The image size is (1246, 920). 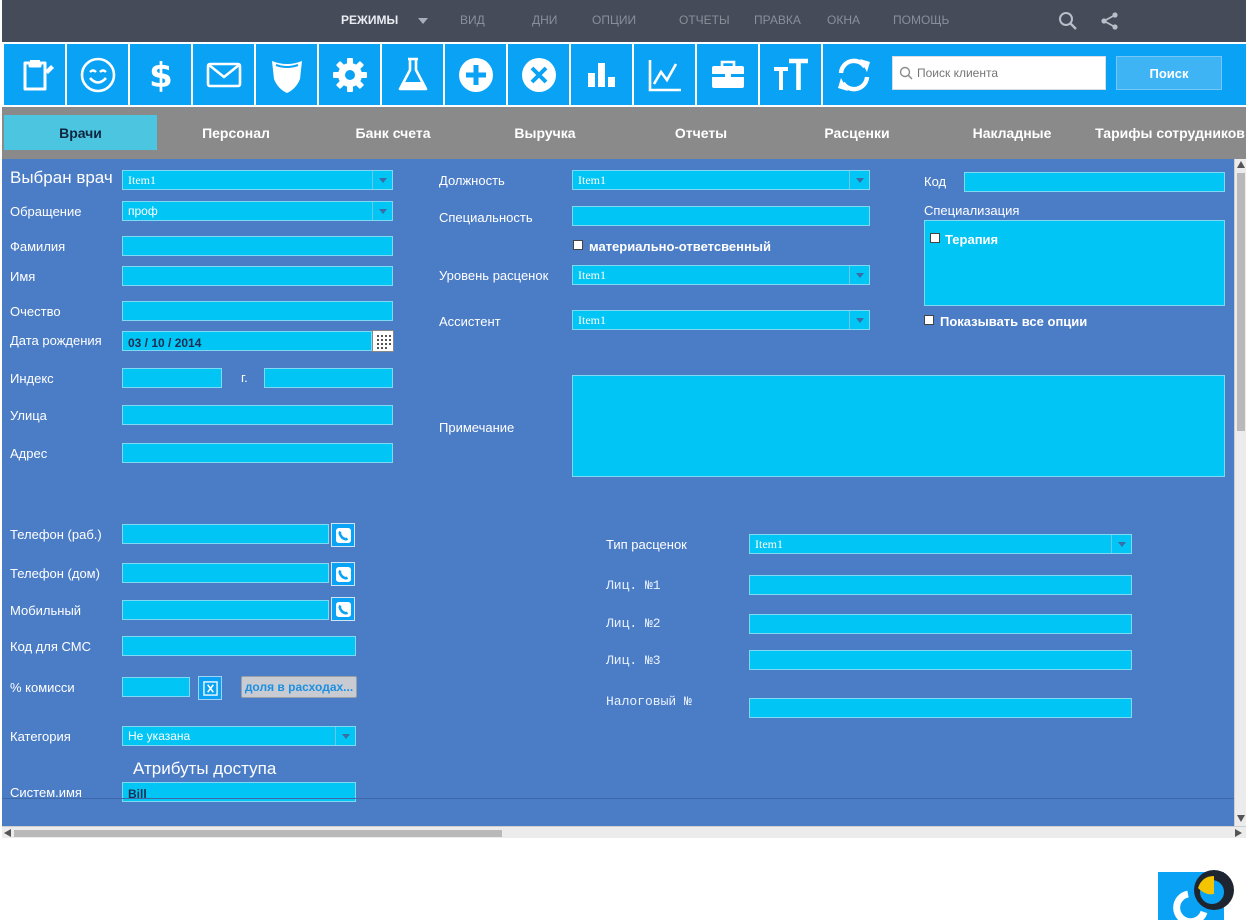 What do you see at coordinates (853, 74) in the screenshot?
I see `tool-refresh-button` at bounding box center [853, 74].